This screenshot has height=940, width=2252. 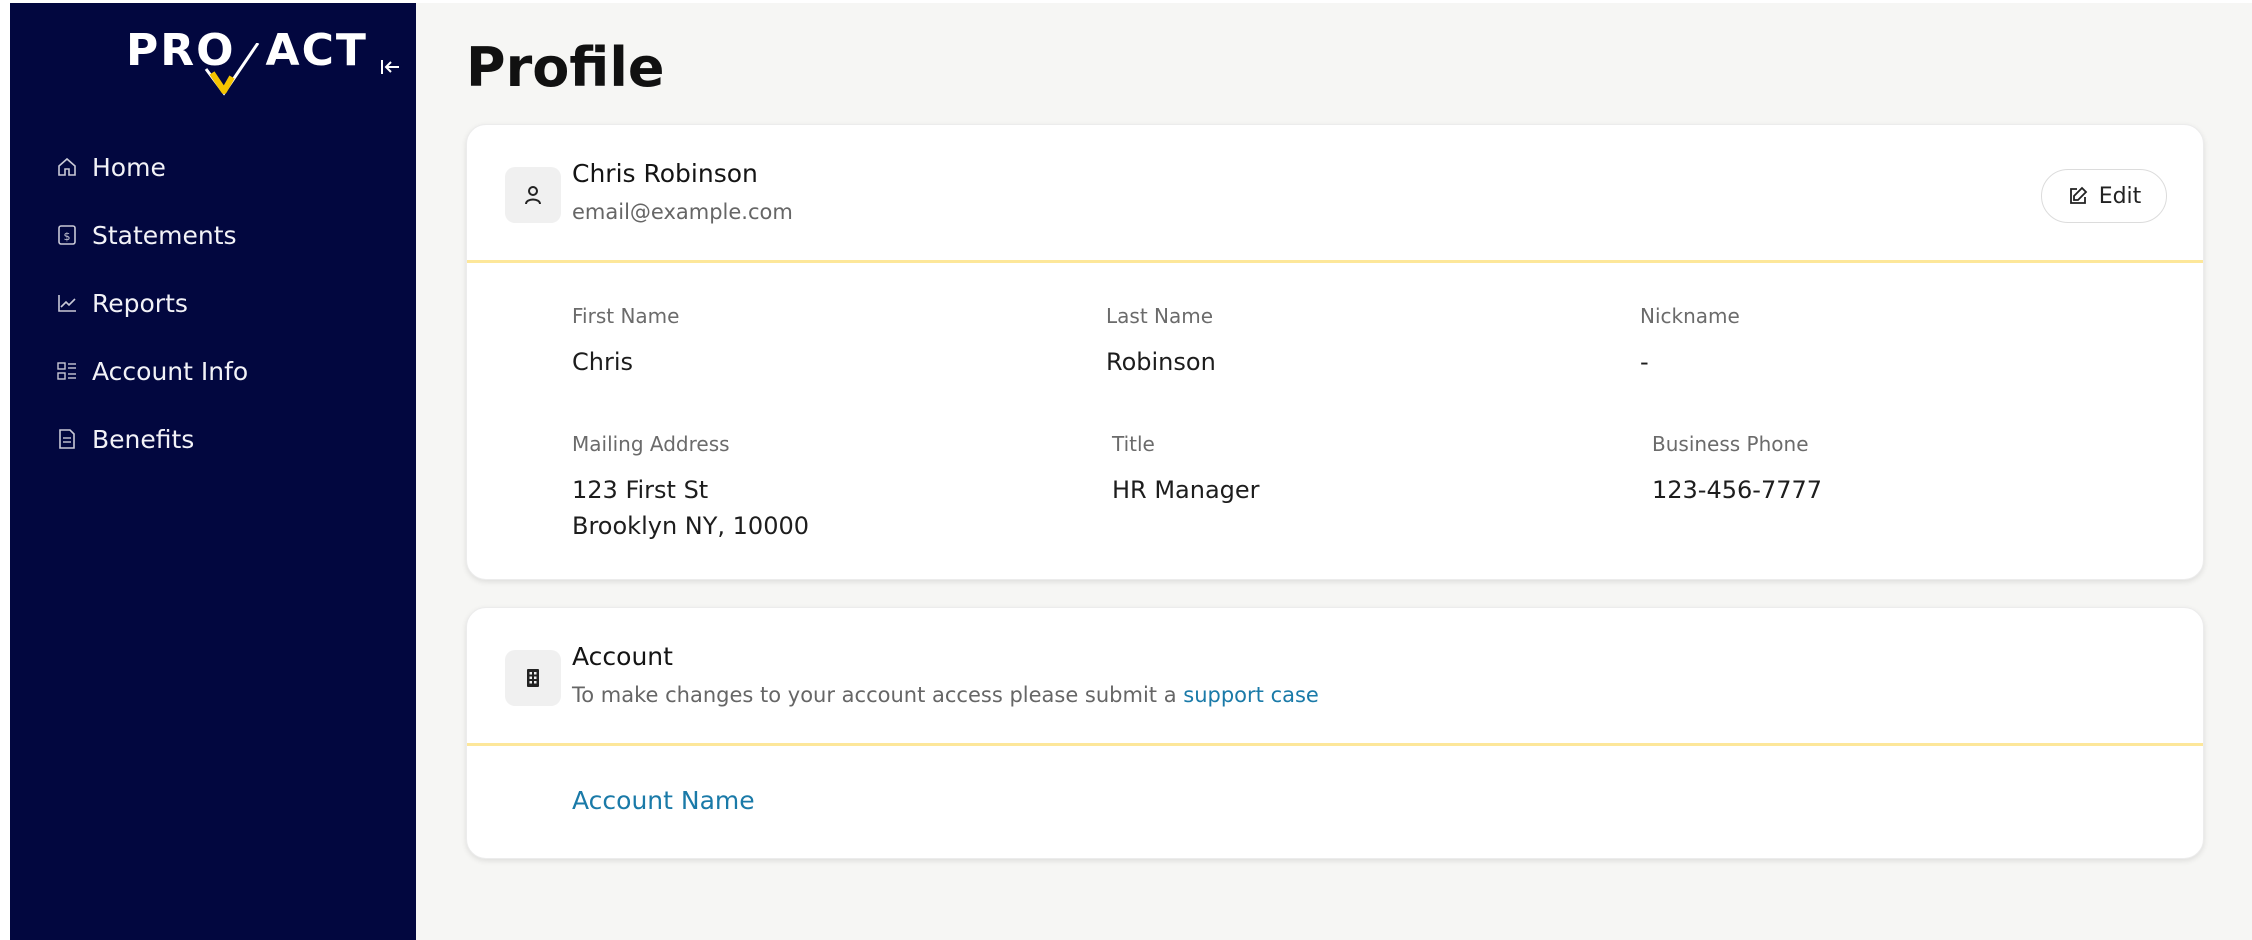 What do you see at coordinates (2120, 196) in the screenshot?
I see `edit-button-label: Edit` at bounding box center [2120, 196].